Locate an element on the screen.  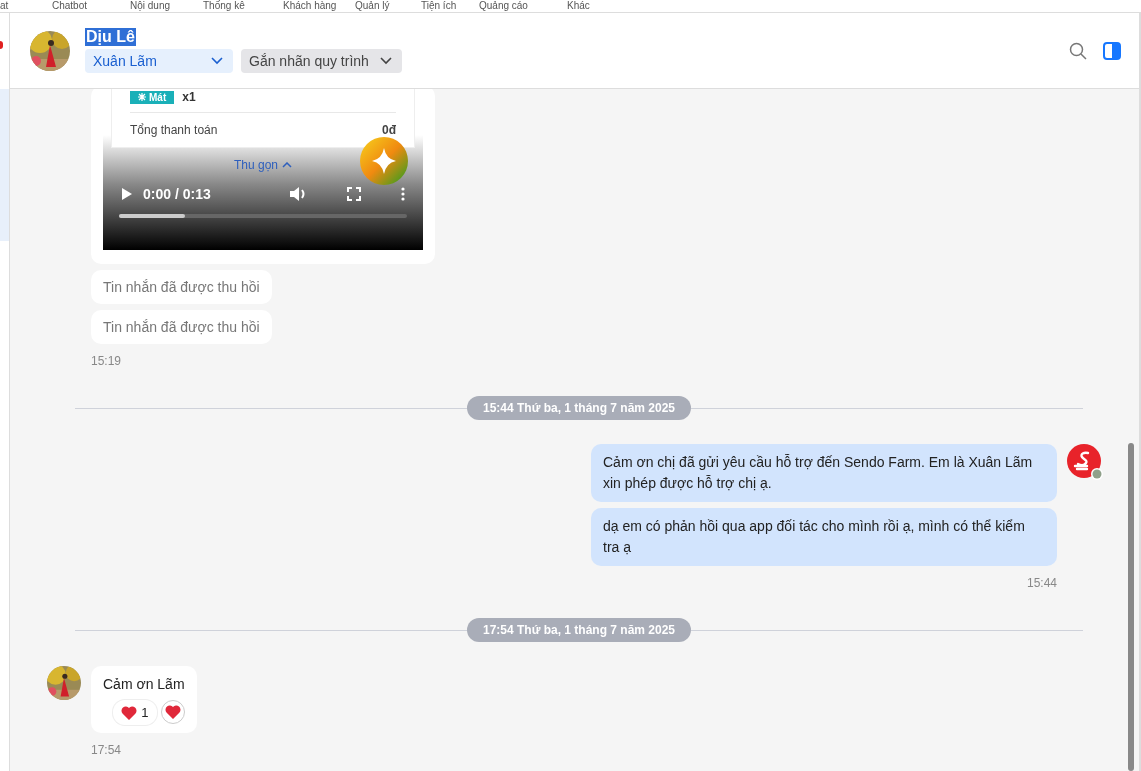
more-icon is located at coordinates (403, 194).